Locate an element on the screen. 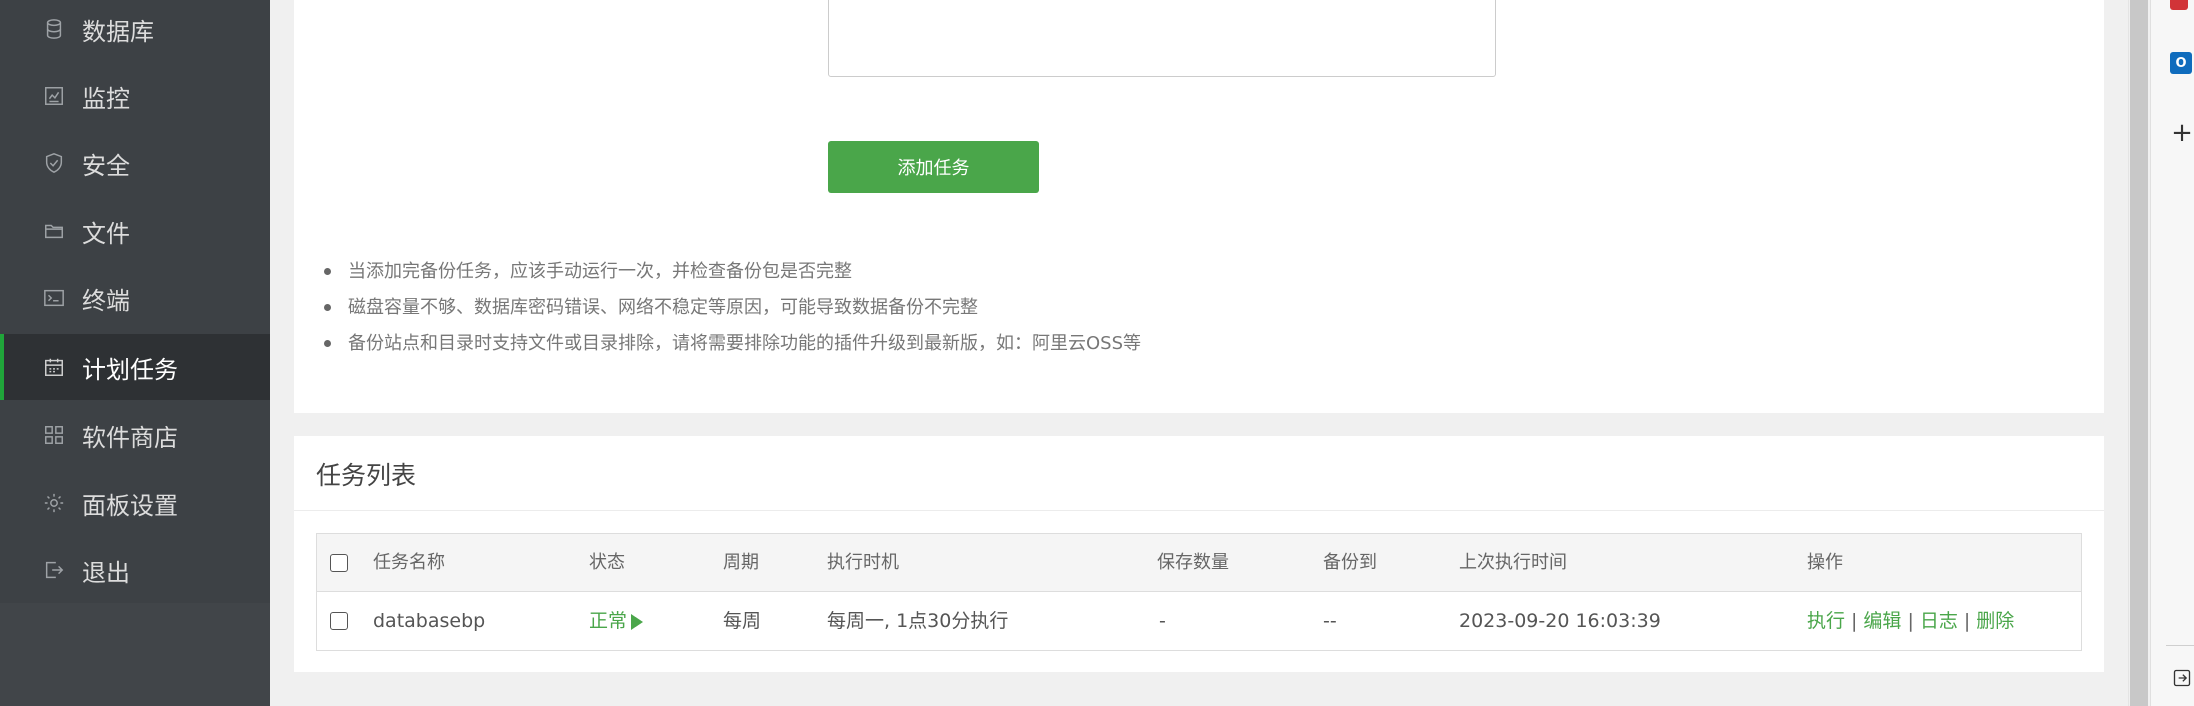 This screenshot has width=2194, height=706. sidebar-item-terminal: 终端 is located at coordinates (135, 298).